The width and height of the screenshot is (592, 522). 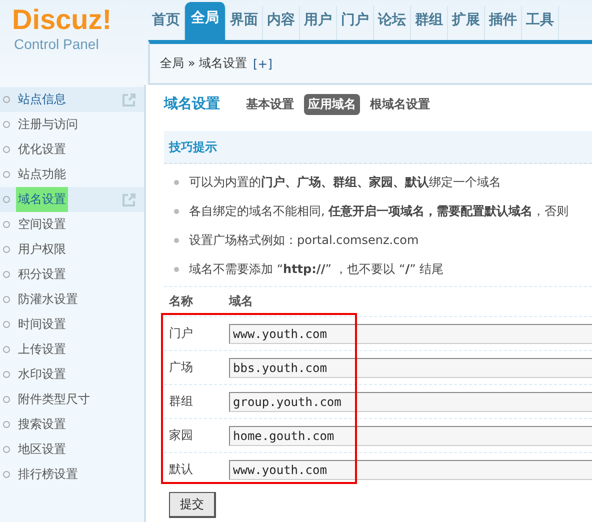 I want to click on sidebar-item: 附件类型尺寸, so click(x=72, y=399).